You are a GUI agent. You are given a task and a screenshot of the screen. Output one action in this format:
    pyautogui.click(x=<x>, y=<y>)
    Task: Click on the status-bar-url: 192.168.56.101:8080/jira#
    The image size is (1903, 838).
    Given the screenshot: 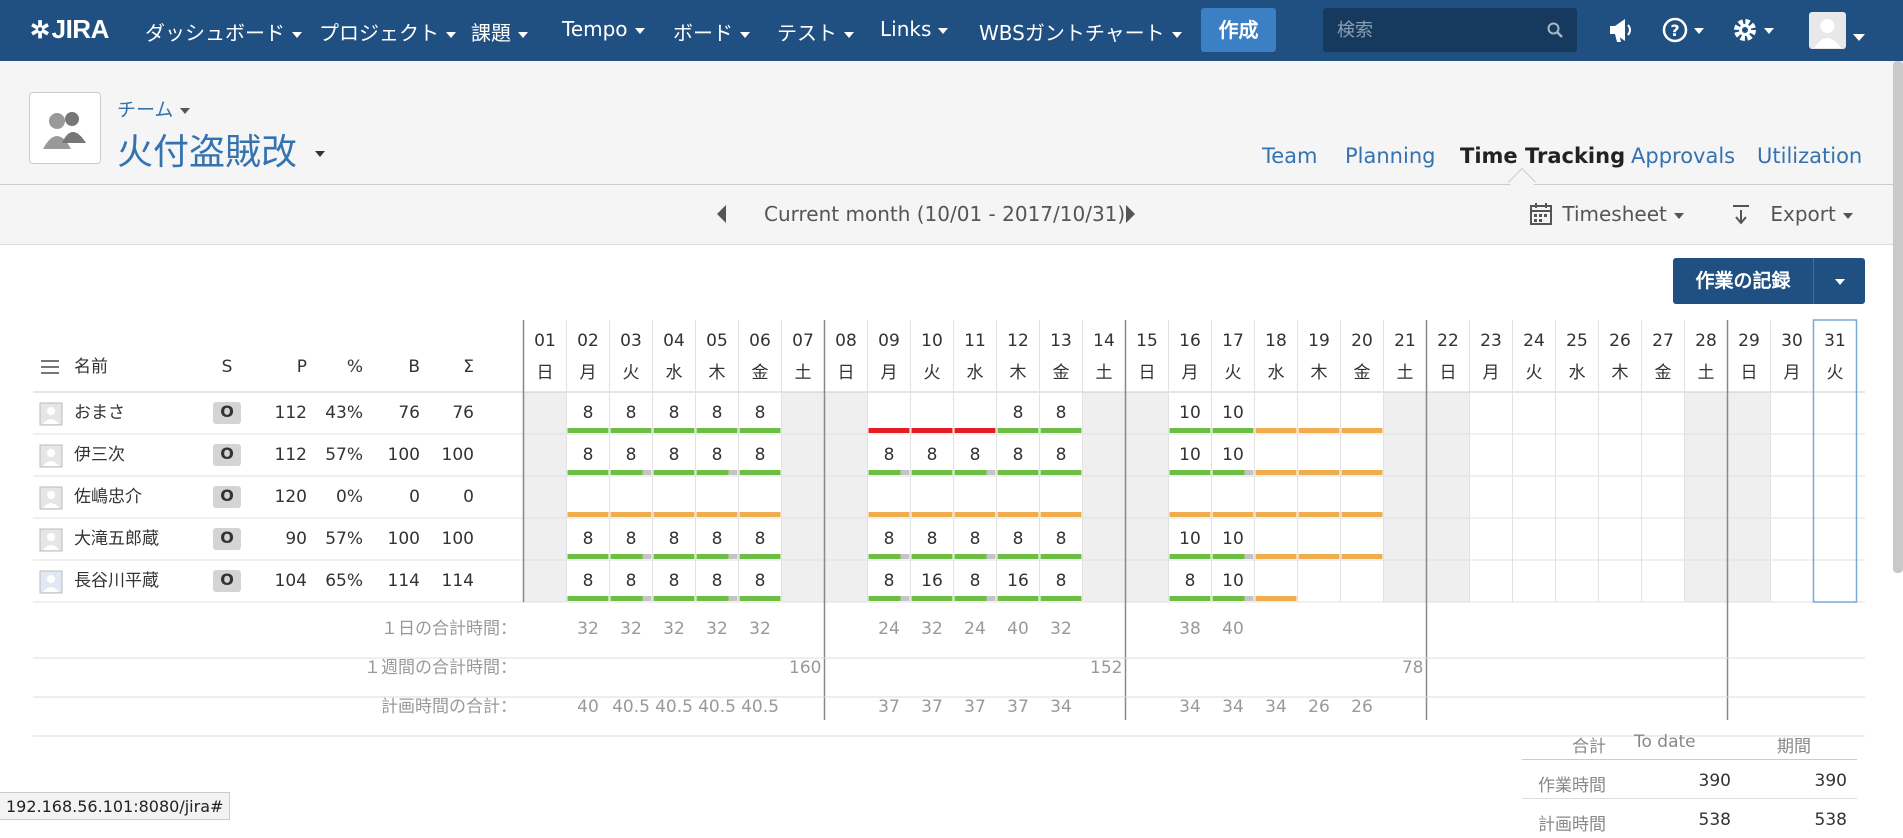 What is the action you would take?
    pyautogui.click(x=115, y=806)
    